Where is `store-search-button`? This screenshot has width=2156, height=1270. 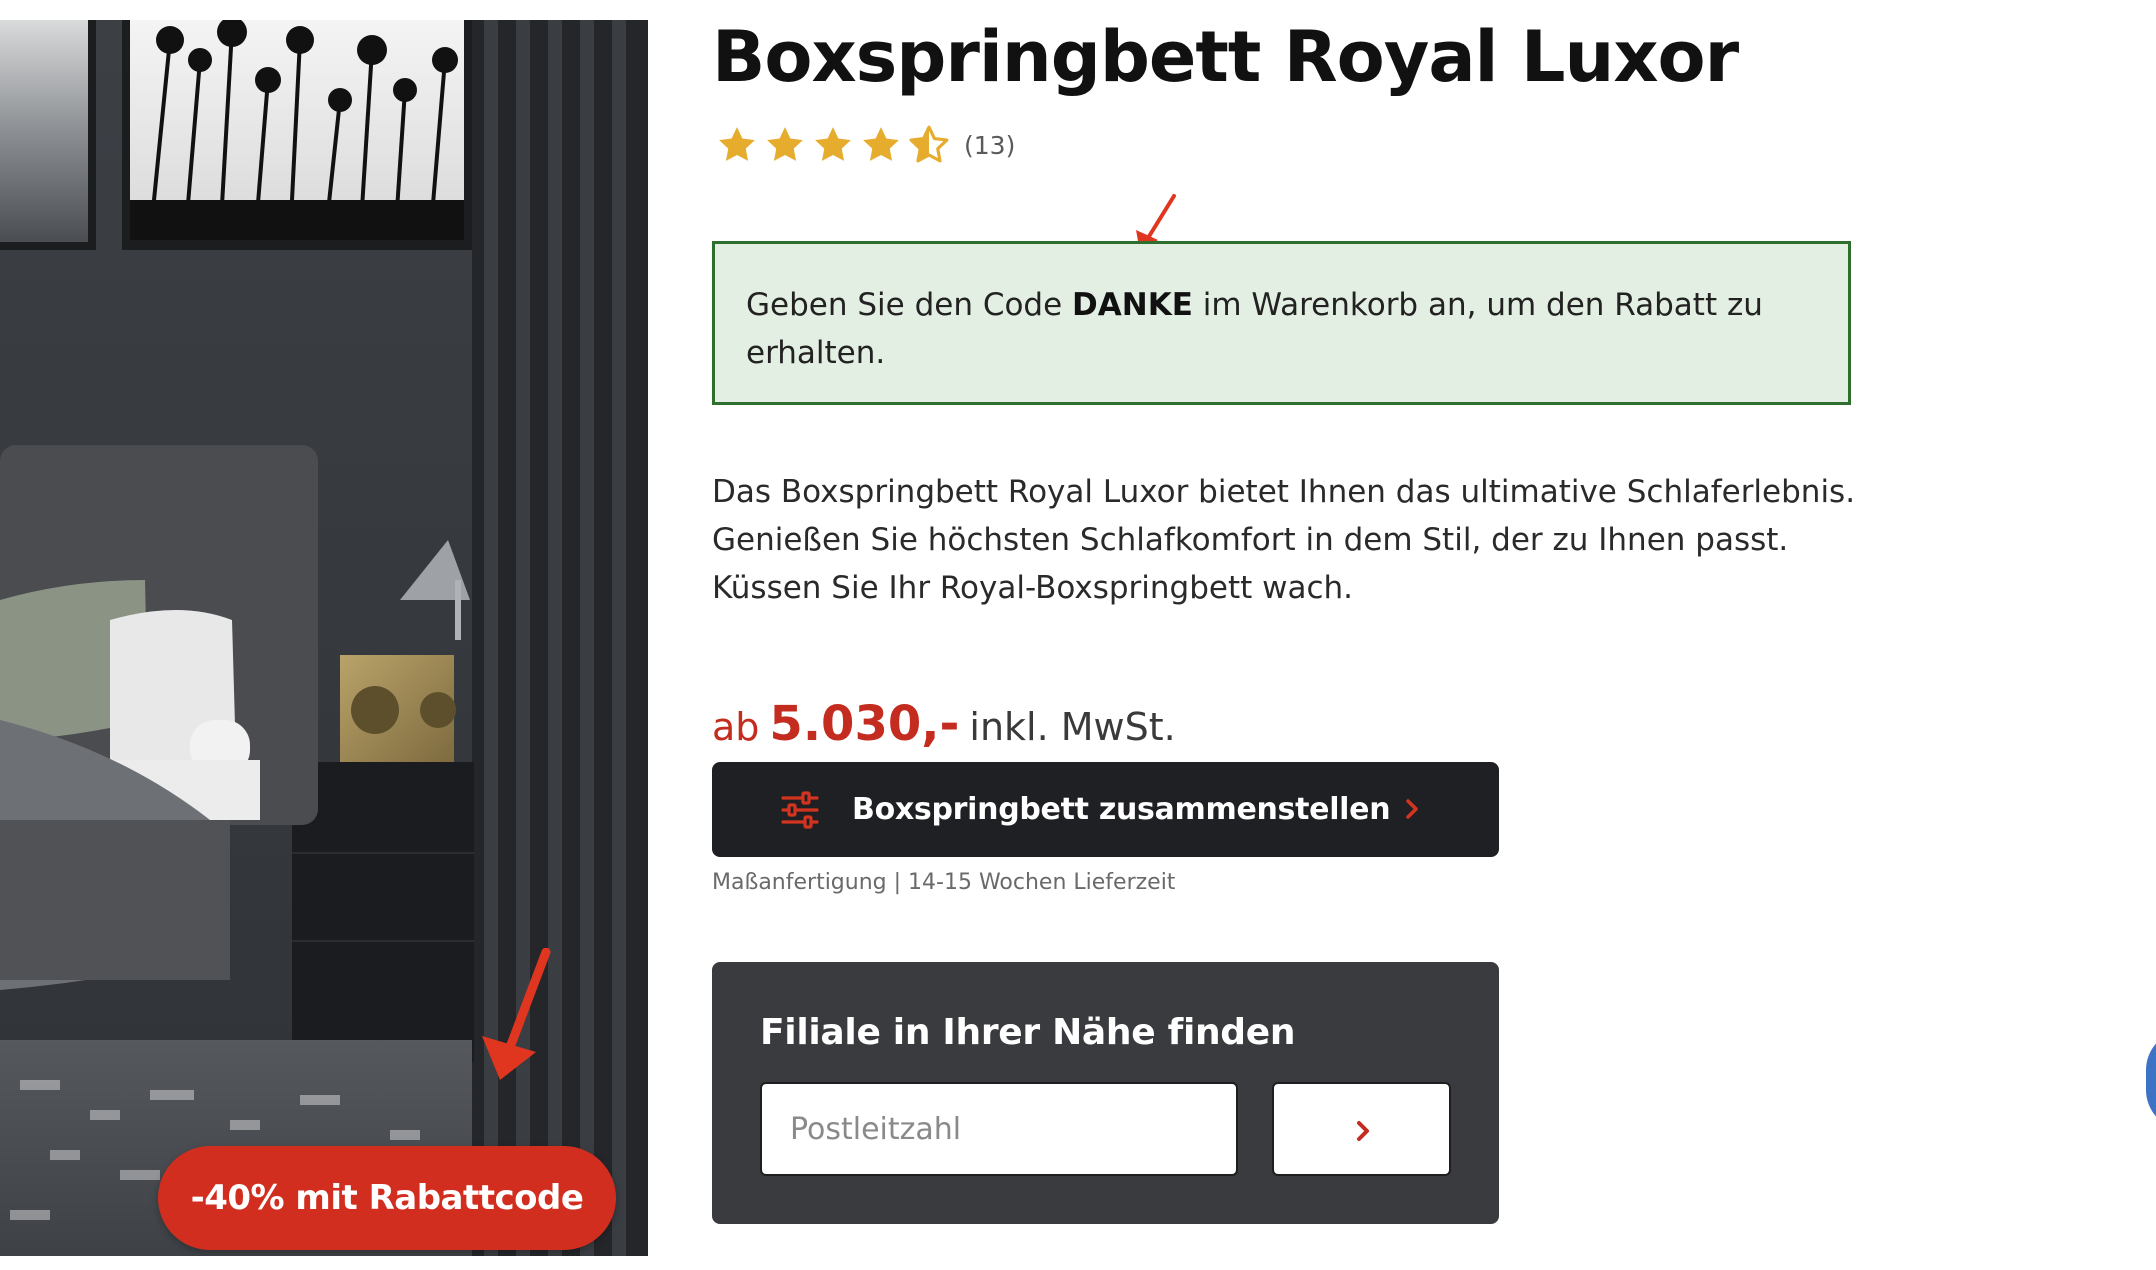 store-search-button is located at coordinates (1361, 1129).